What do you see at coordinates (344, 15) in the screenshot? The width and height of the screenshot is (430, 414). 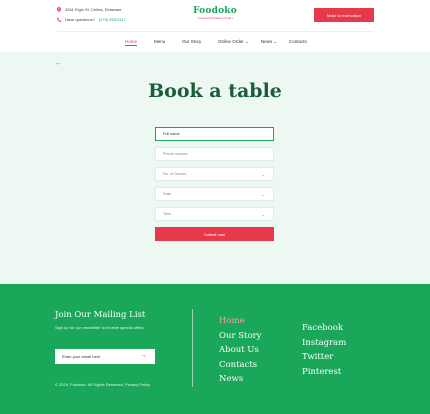 I see `make-reservation-button: Make a reservation` at bounding box center [344, 15].